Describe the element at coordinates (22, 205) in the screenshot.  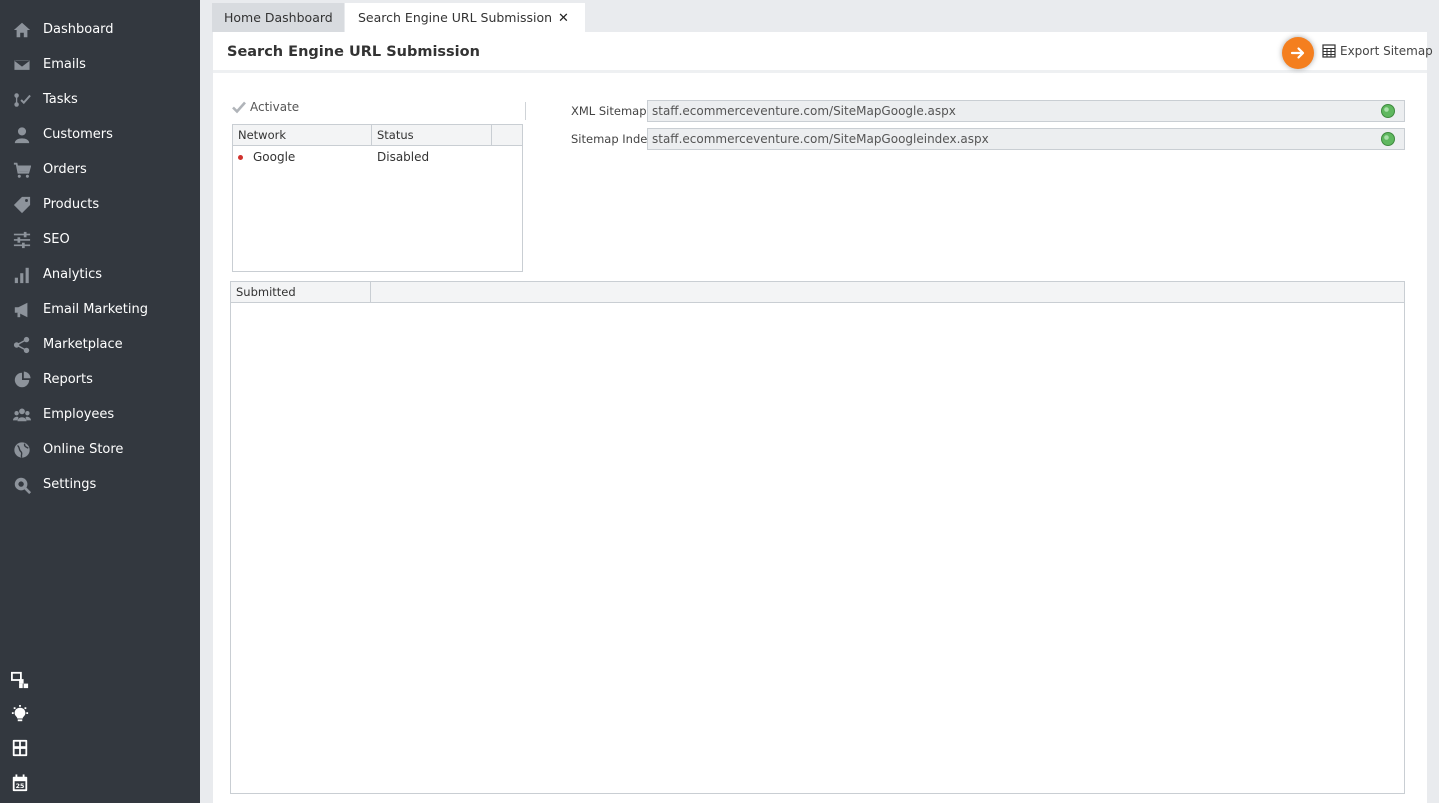
I see `tag-icon` at that location.